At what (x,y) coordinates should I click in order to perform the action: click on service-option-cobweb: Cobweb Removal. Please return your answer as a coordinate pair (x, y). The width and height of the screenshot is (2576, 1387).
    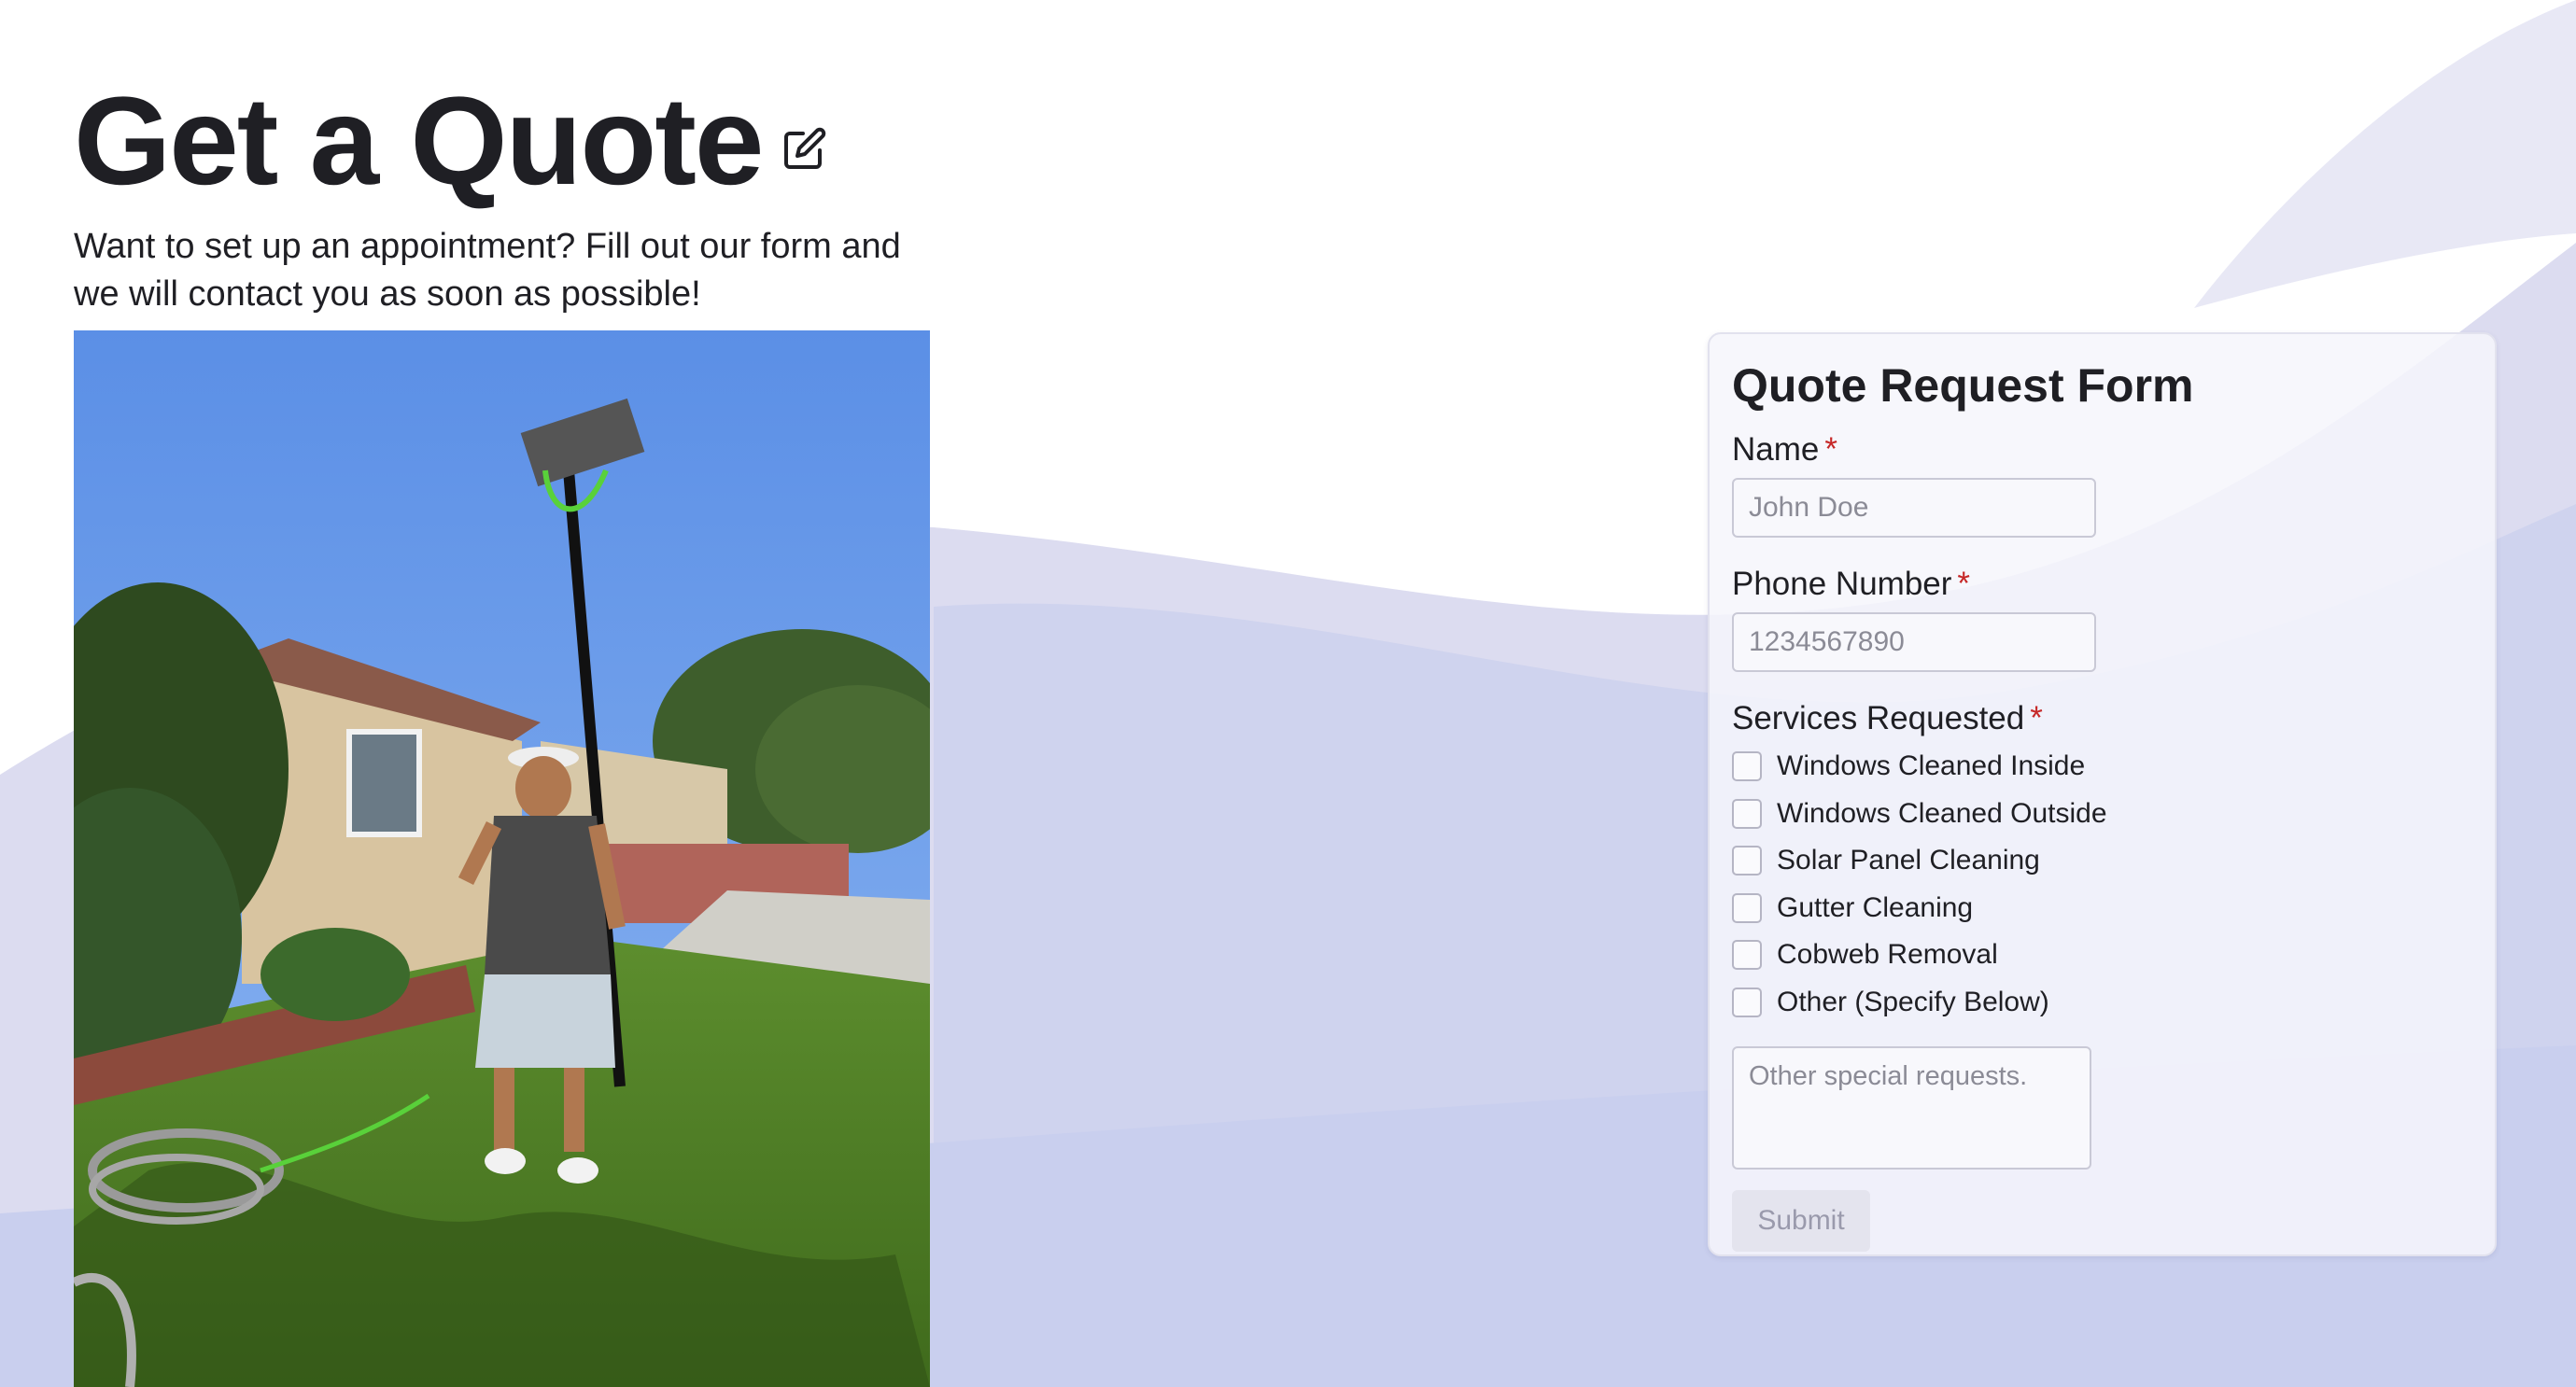
    Looking at the image, I should click on (2102, 956).